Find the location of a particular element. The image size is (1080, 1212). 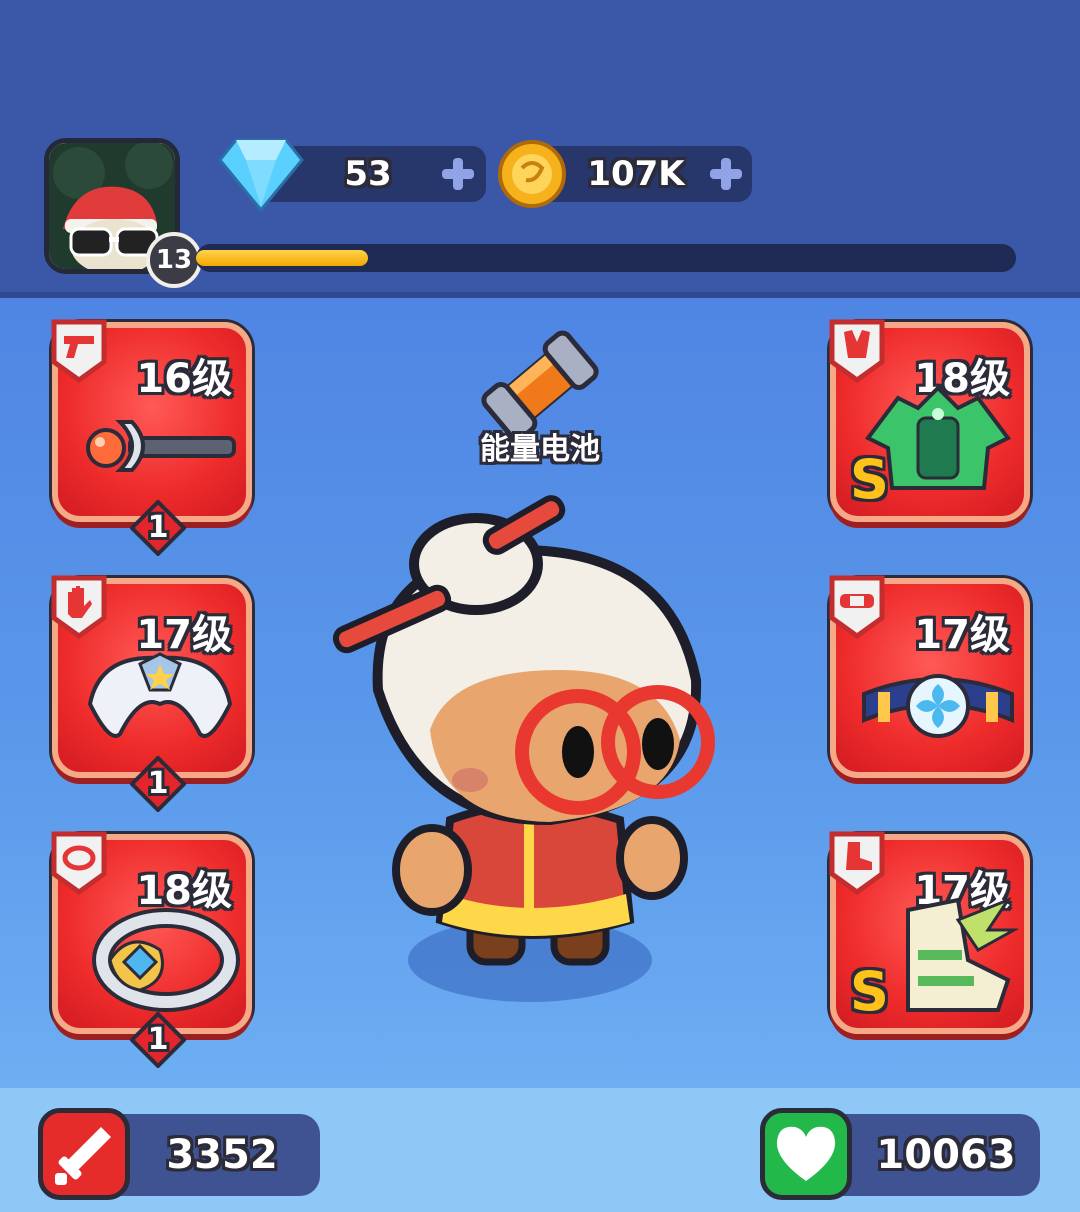

ring-art-icon is located at coordinates (166, 960).